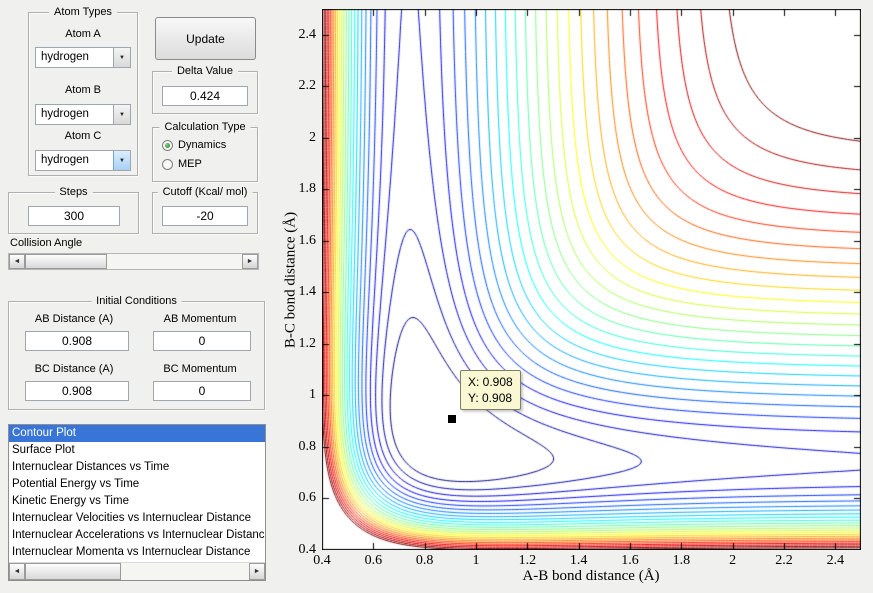 This screenshot has width=873, height=593. What do you see at coordinates (681, 560) in the screenshot?
I see `x-tick-label: 1.8` at bounding box center [681, 560].